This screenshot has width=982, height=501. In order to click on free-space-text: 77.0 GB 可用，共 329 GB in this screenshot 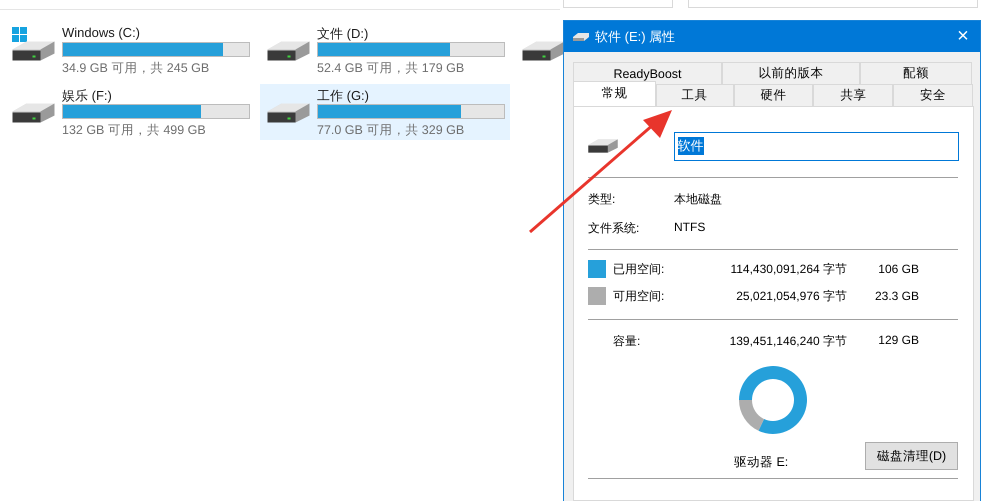, I will do `click(391, 130)`.